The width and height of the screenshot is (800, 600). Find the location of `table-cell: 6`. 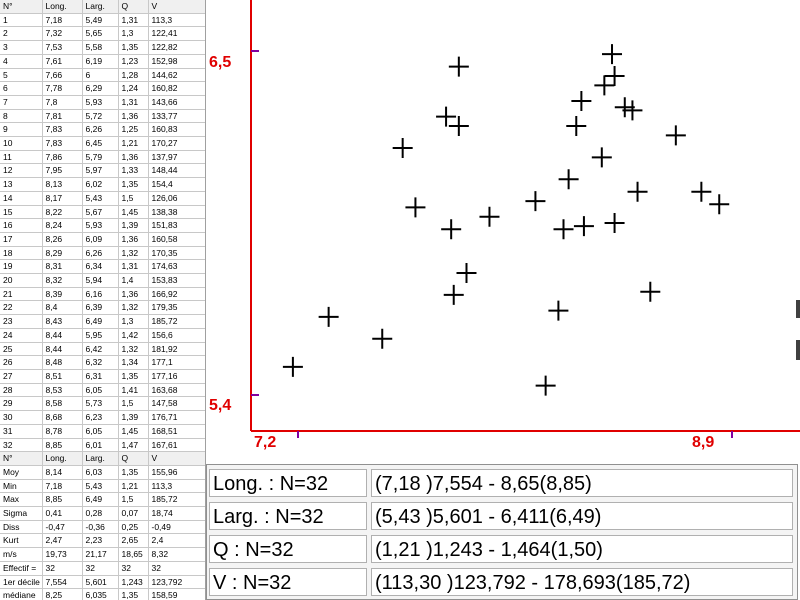

table-cell: 6 is located at coordinates (21, 88).